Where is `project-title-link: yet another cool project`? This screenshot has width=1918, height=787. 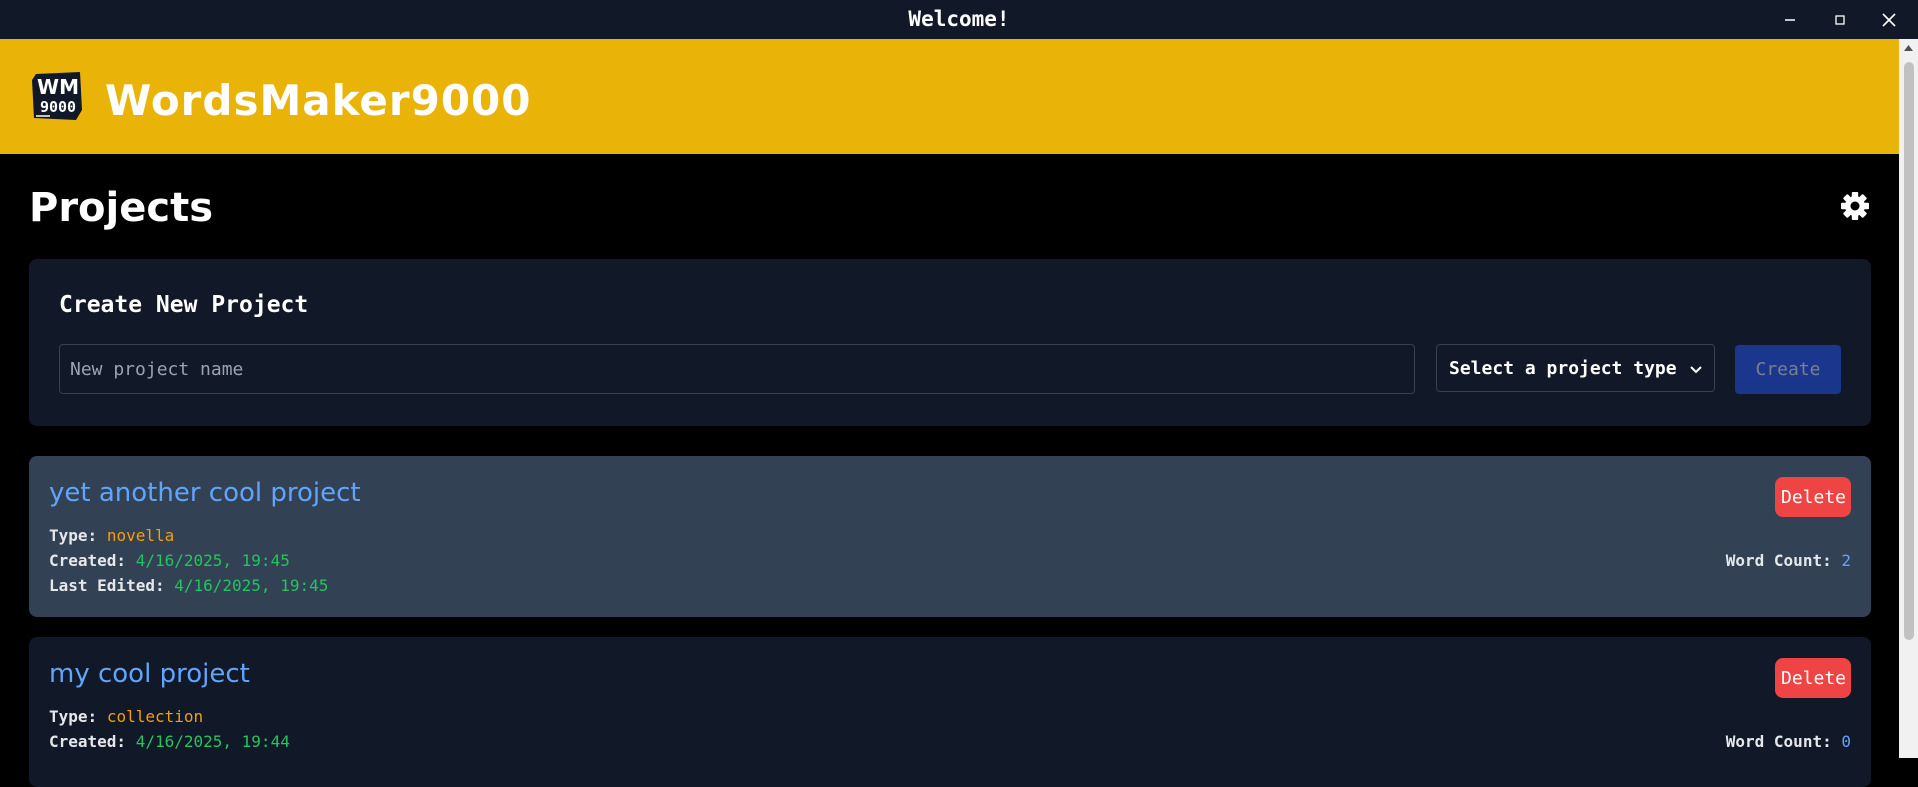
project-title-link: yet another cool project is located at coordinates (205, 493).